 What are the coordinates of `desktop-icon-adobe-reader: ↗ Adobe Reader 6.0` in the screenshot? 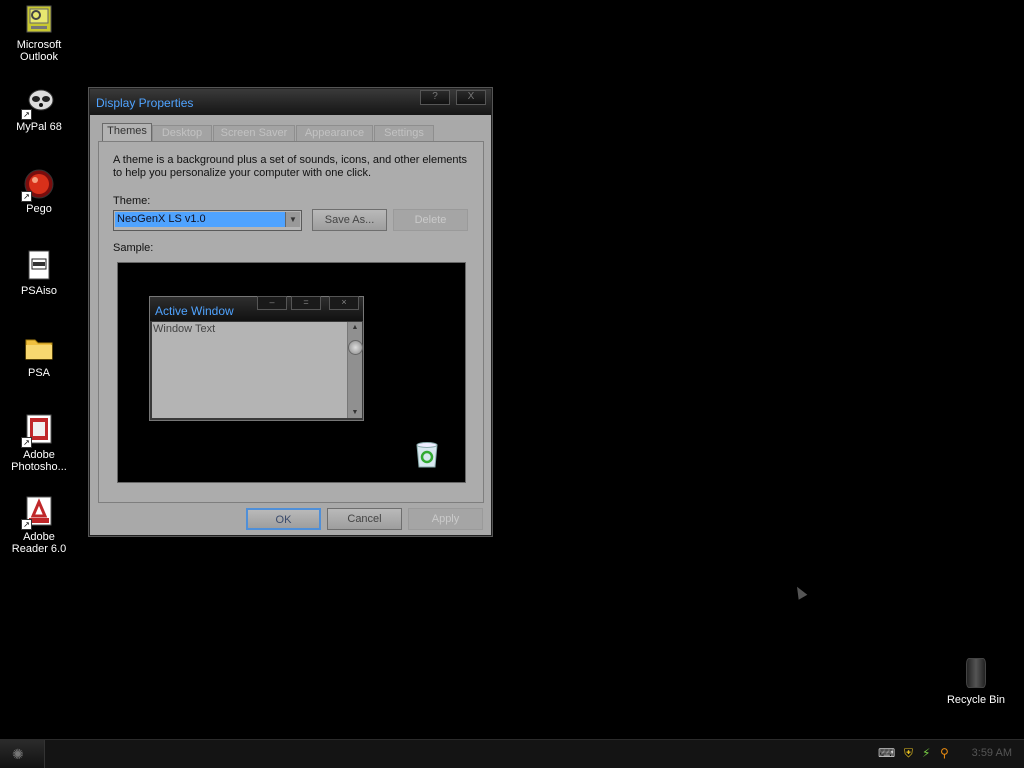 It's located at (39, 525).